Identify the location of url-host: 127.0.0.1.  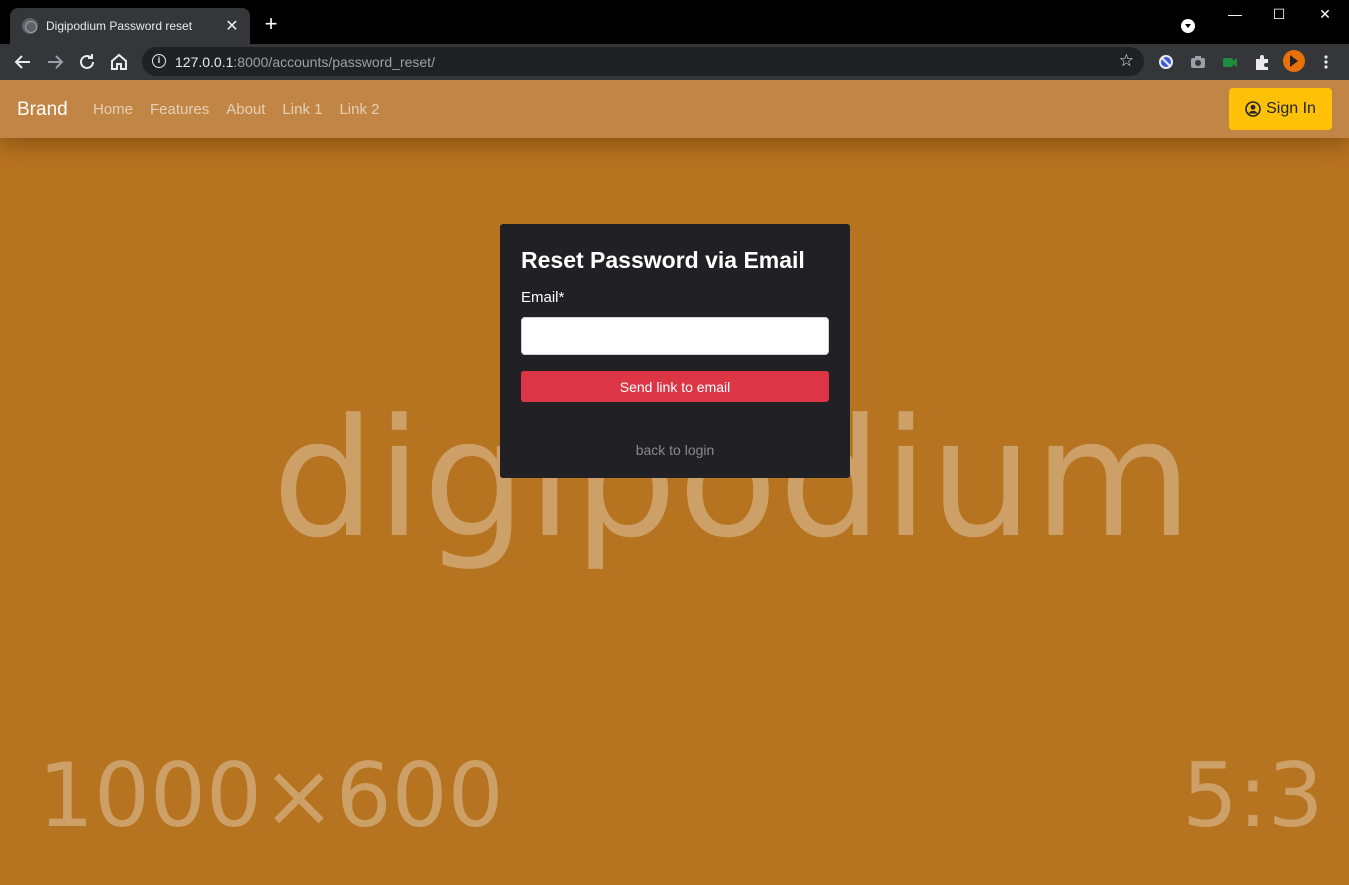
(204, 62).